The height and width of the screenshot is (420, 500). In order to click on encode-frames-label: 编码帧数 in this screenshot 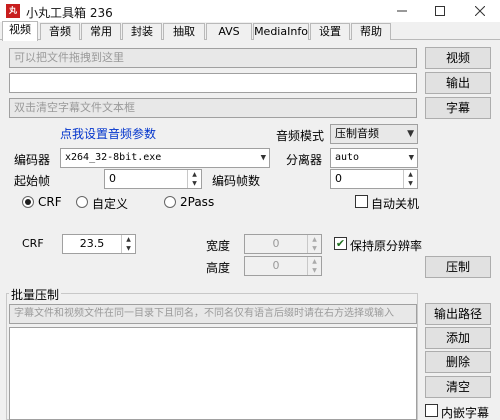, I will do `click(236, 181)`.